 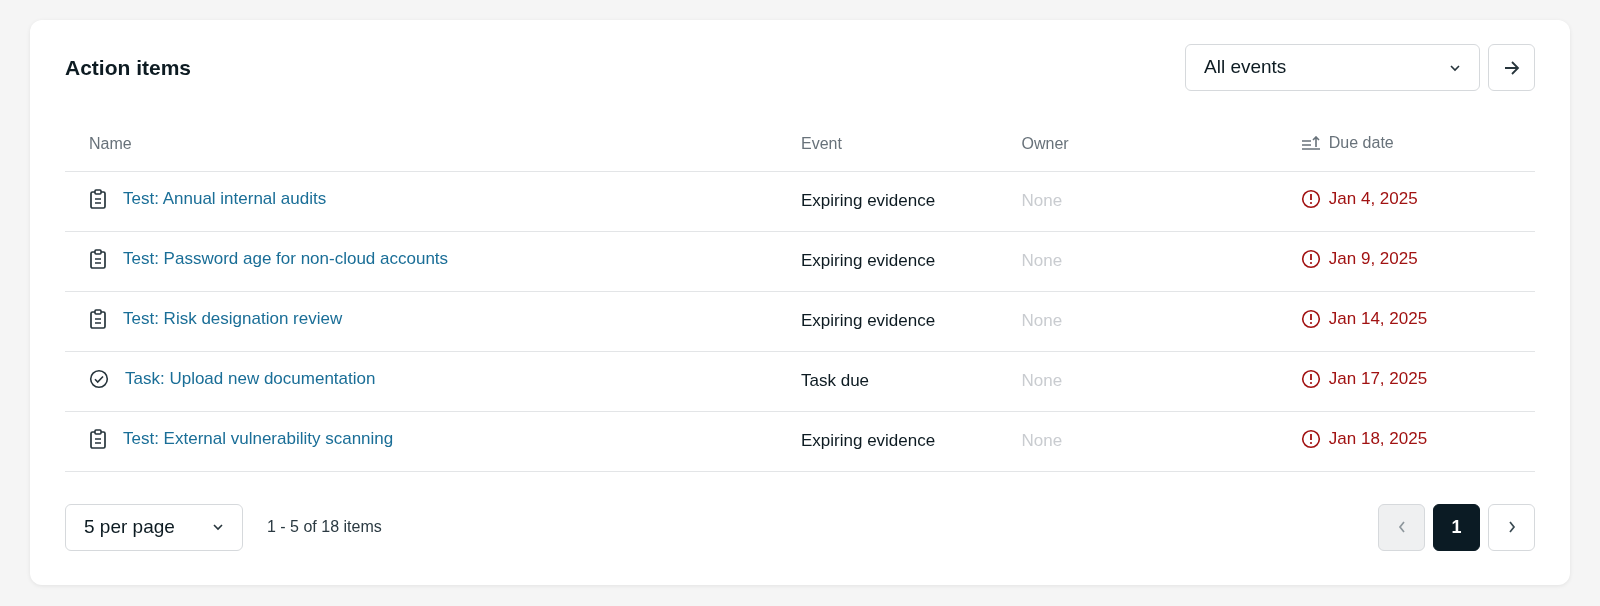 I want to click on page-size-dropdown: 5 per page, so click(x=154, y=527).